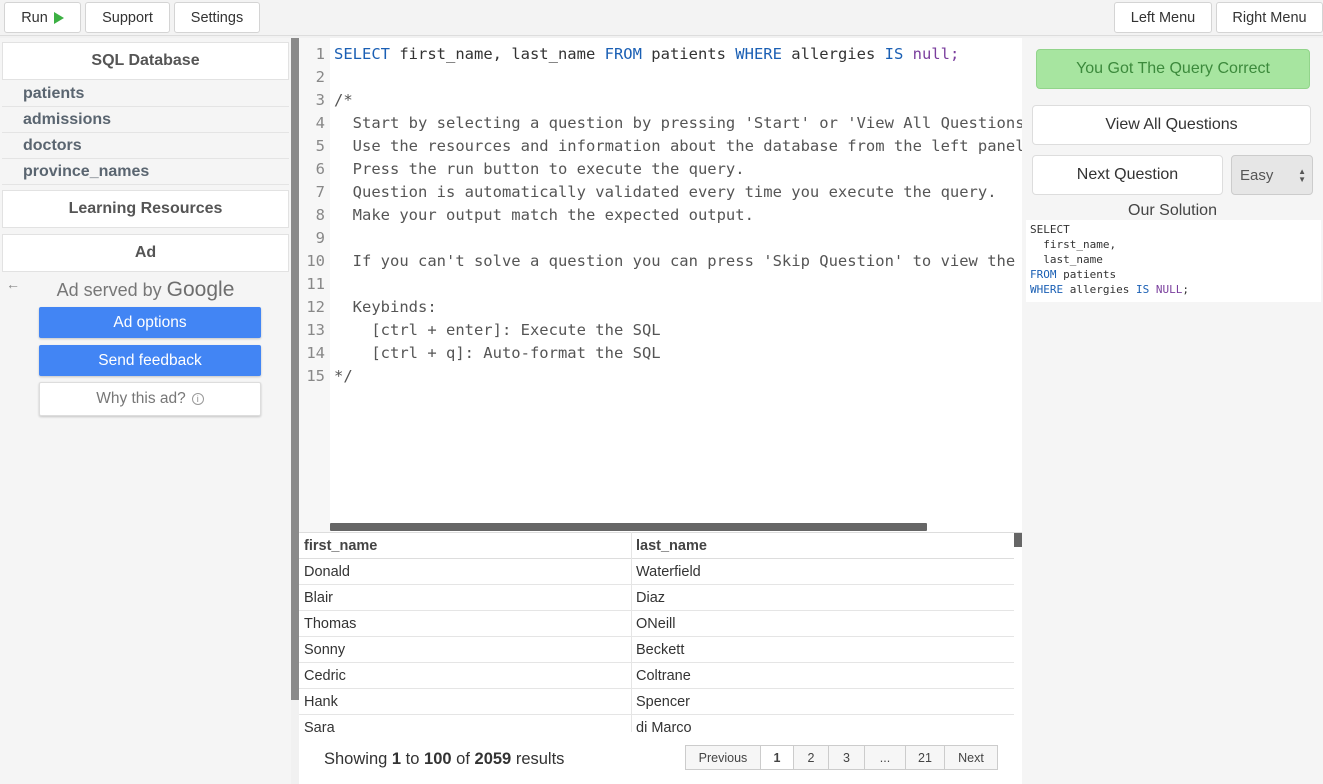 The image size is (1323, 784). What do you see at coordinates (497, 330) in the screenshot?
I see `code-line: [ctrl + enter]: Execute the SQL` at bounding box center [497, 330].